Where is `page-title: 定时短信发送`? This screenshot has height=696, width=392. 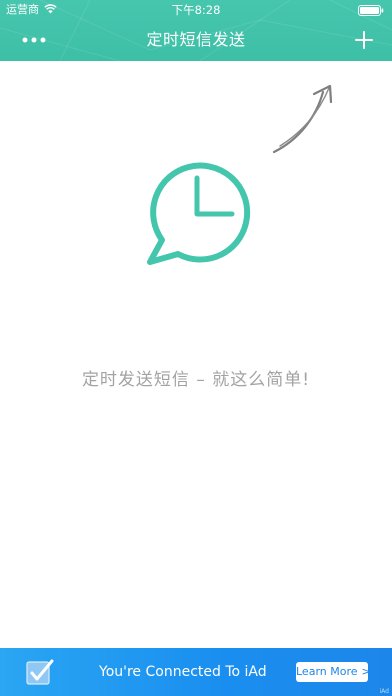
page-title: 定时短信发送 is located at coordinates (196, 39).